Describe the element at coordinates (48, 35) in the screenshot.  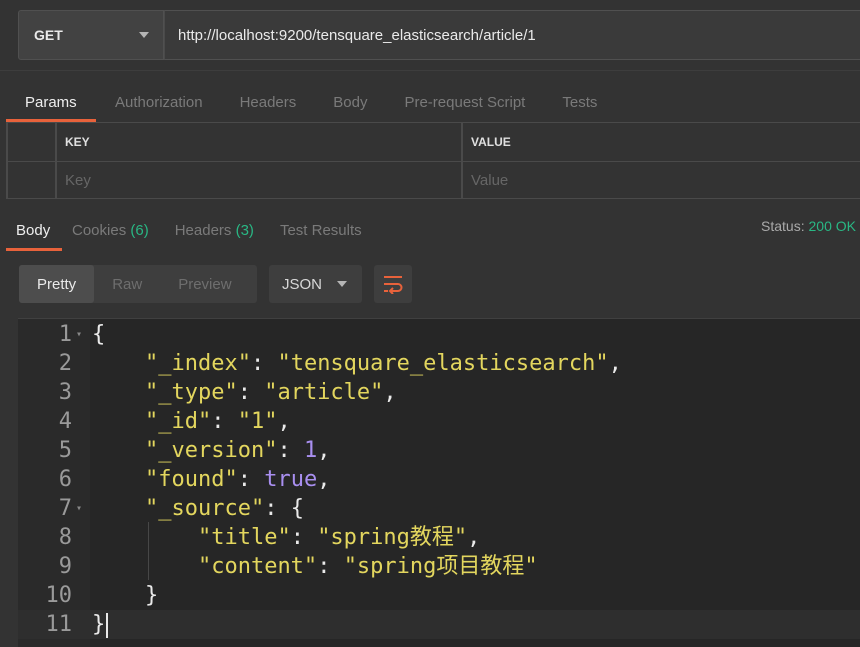
I see `method-label: GET` at that location.